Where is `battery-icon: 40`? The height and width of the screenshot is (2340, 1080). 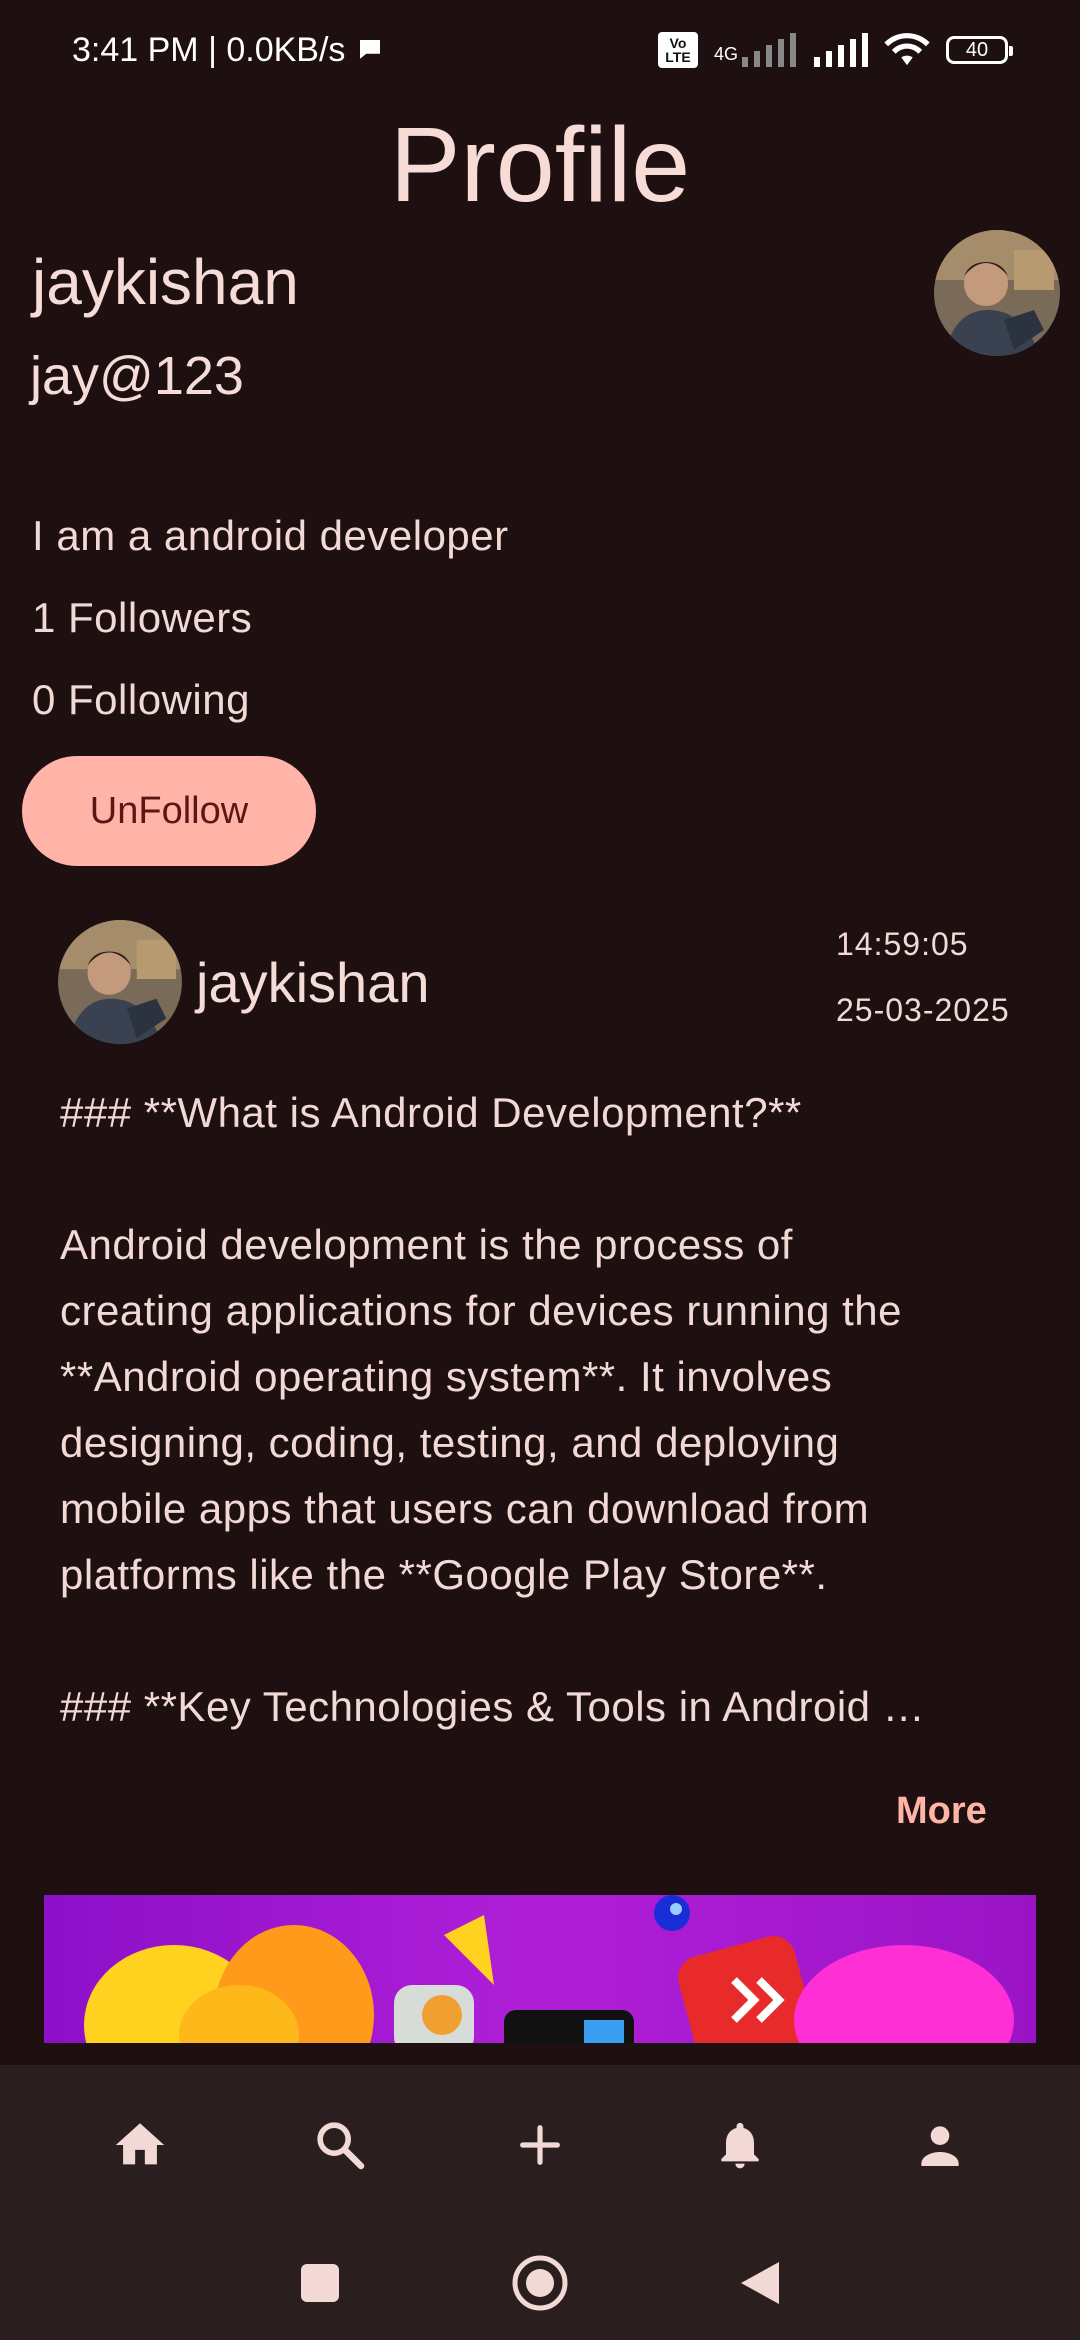
battery-icon: 40 is located at coordinates (979, 50).